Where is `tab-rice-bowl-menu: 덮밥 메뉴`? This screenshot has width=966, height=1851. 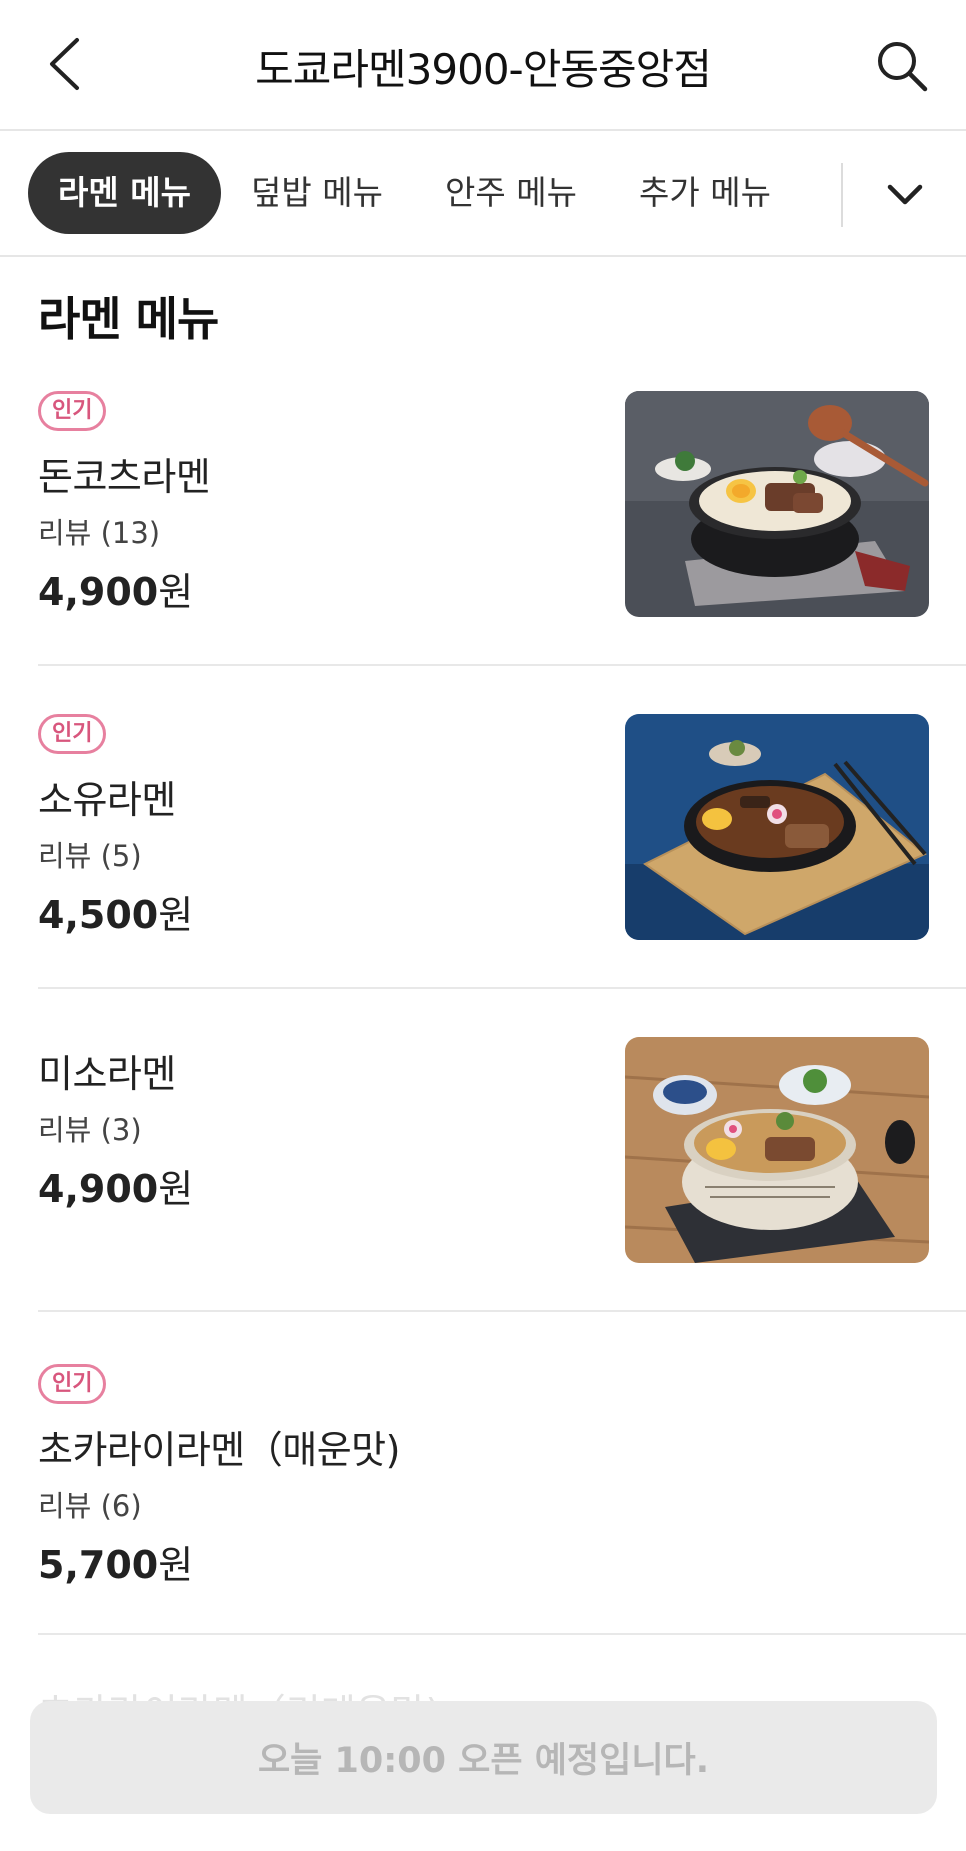 tab-rice-bowl-menu: 덮밥 메뉴 is located at coordinates (317, 193).